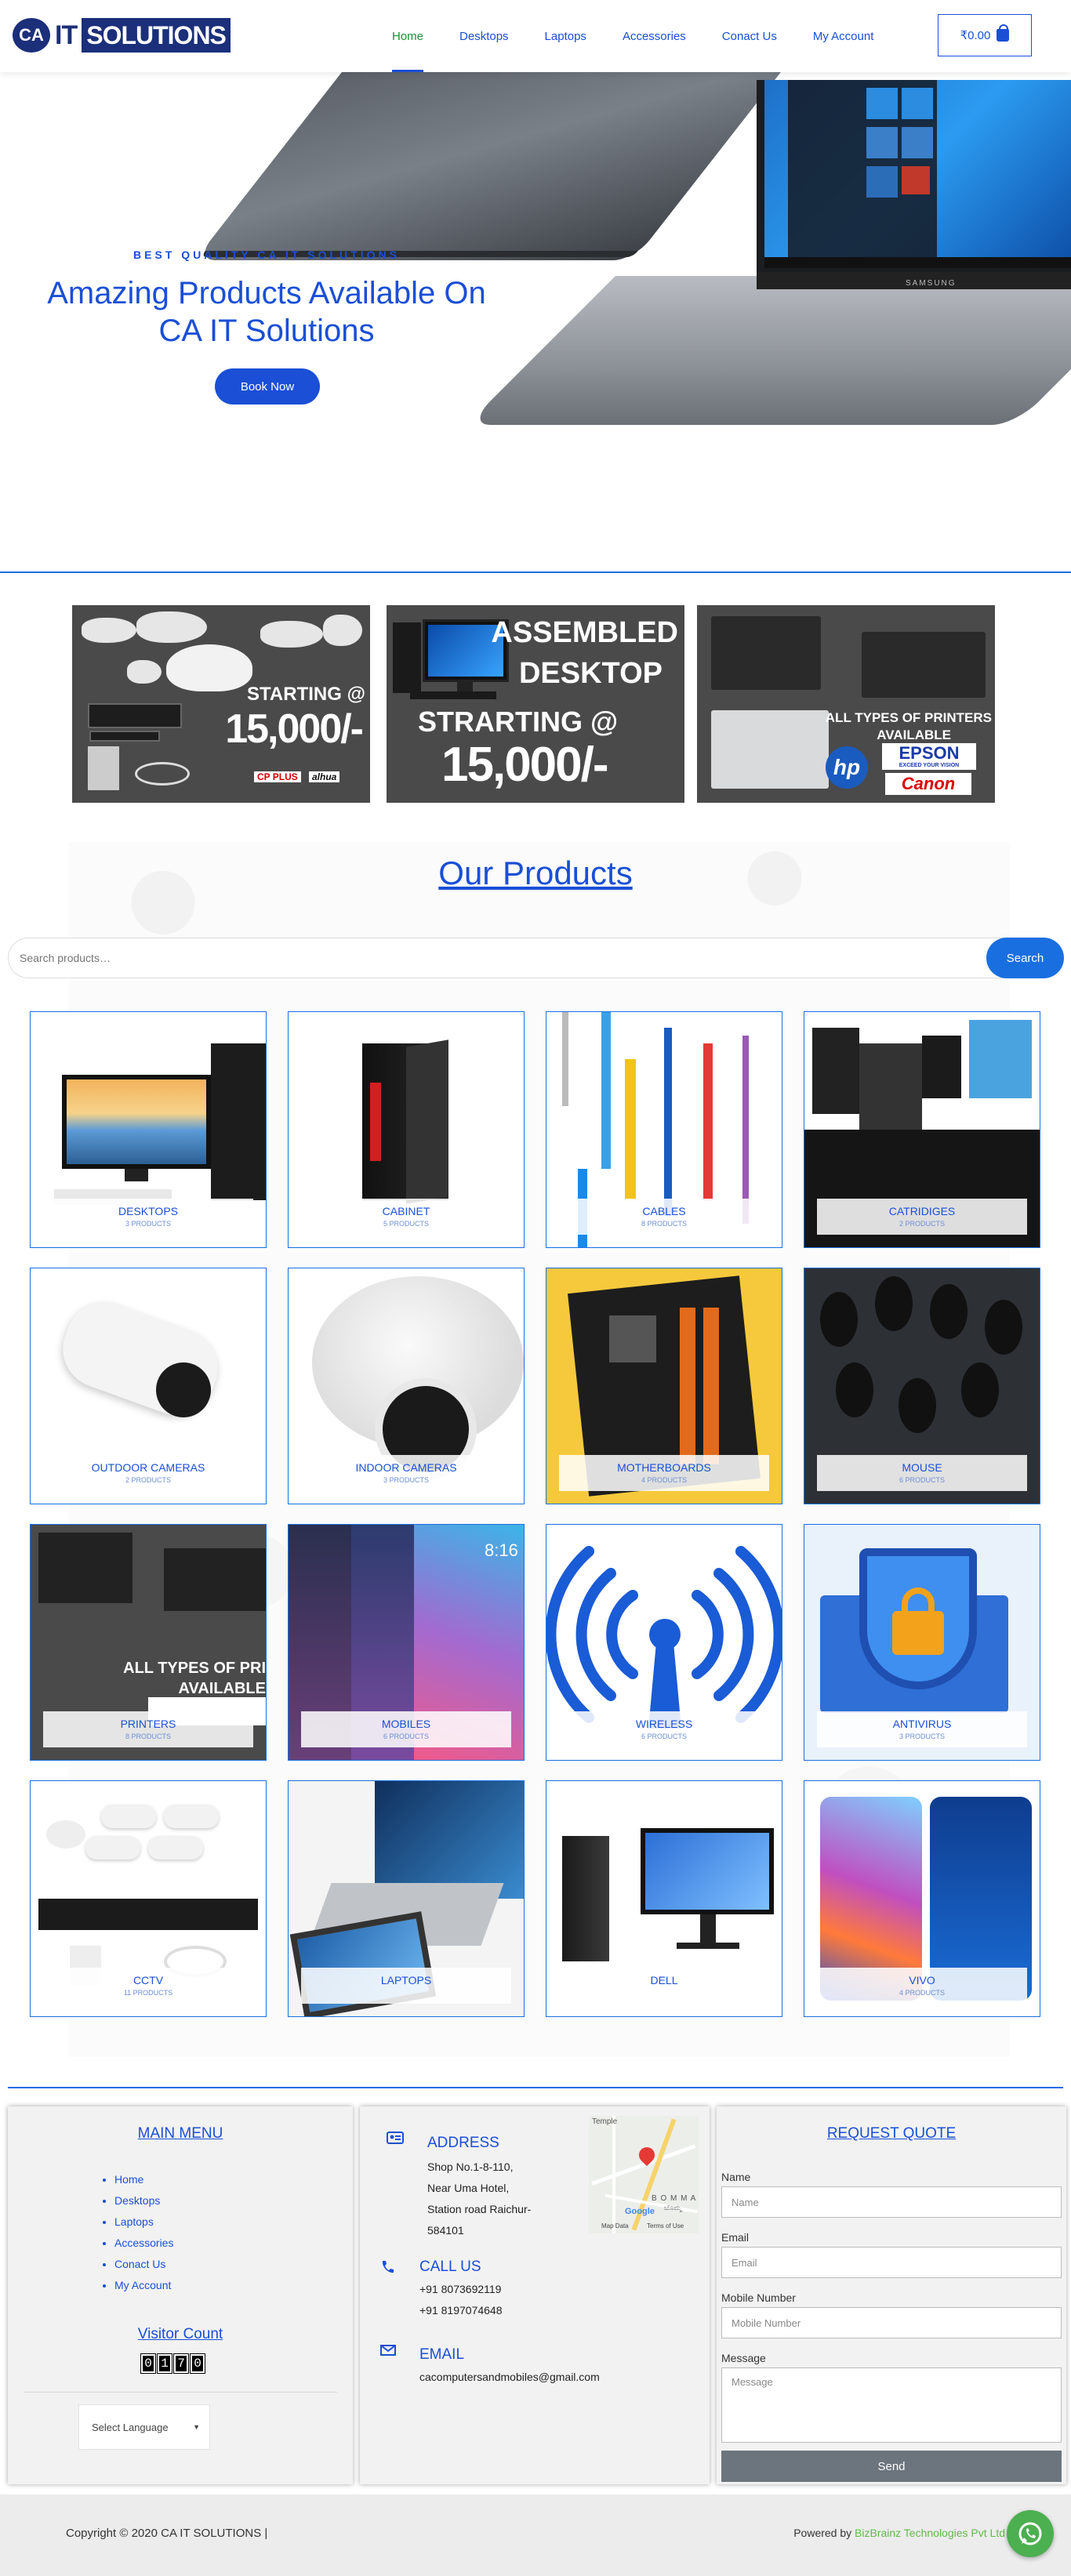  Describe the element at coordinates (461, 2289) in the screenshot. I see `phone-number: +91 8073692119` at that location.